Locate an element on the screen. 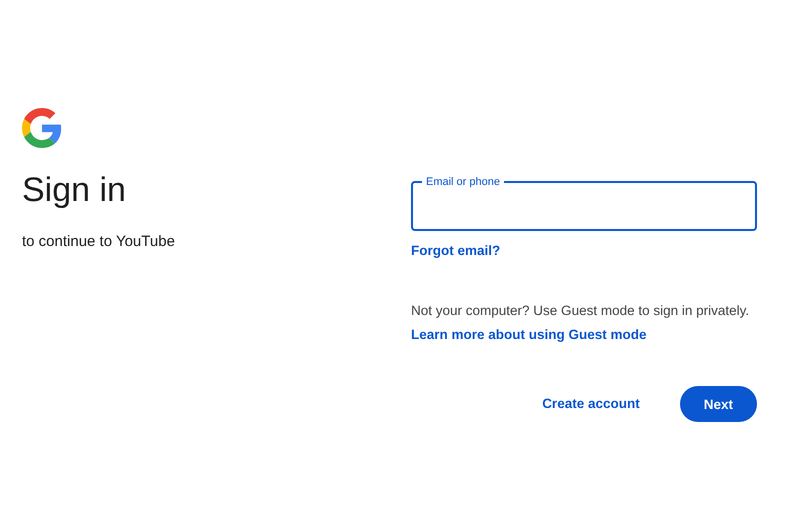  page-title: Sign in is located at coordinates (74, 190).